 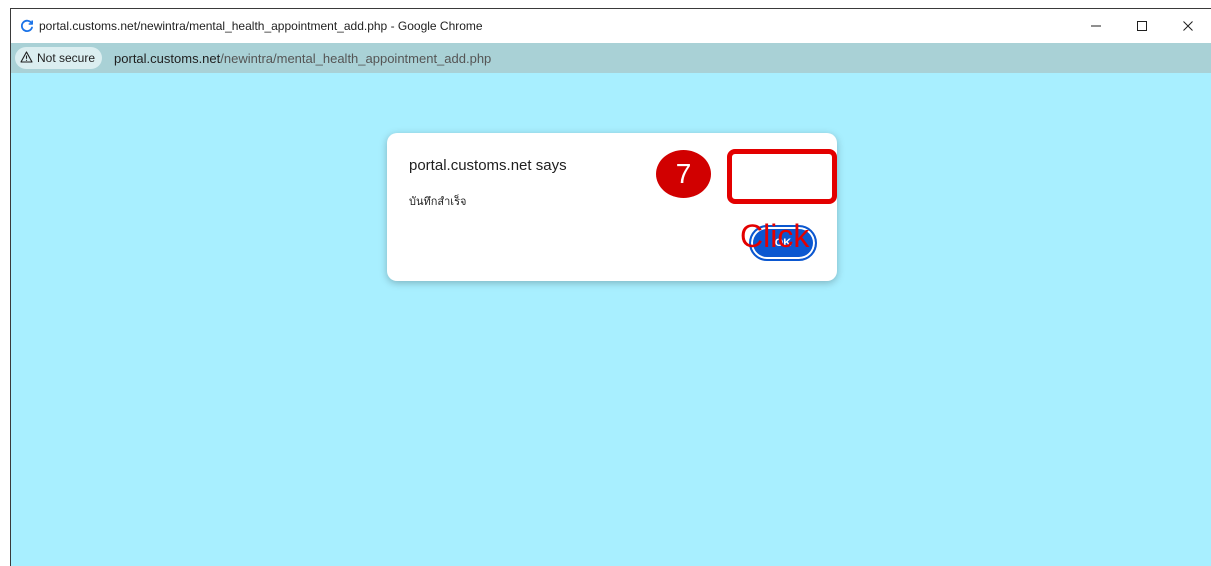 I want to click on warning-triangle-icon, so click(x=26, y=58).